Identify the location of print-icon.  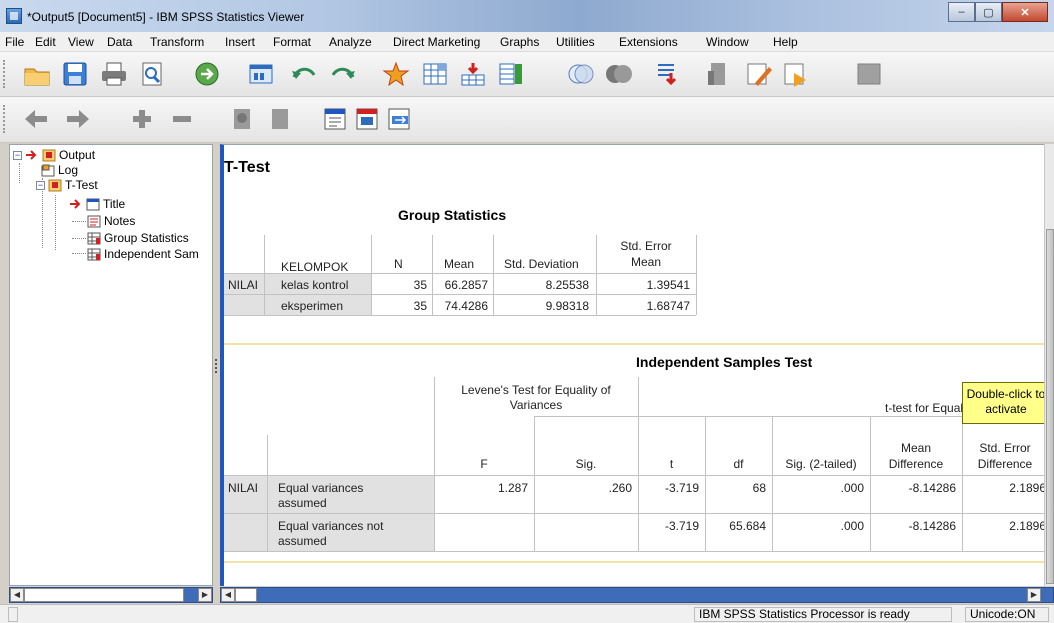
(114, 74).